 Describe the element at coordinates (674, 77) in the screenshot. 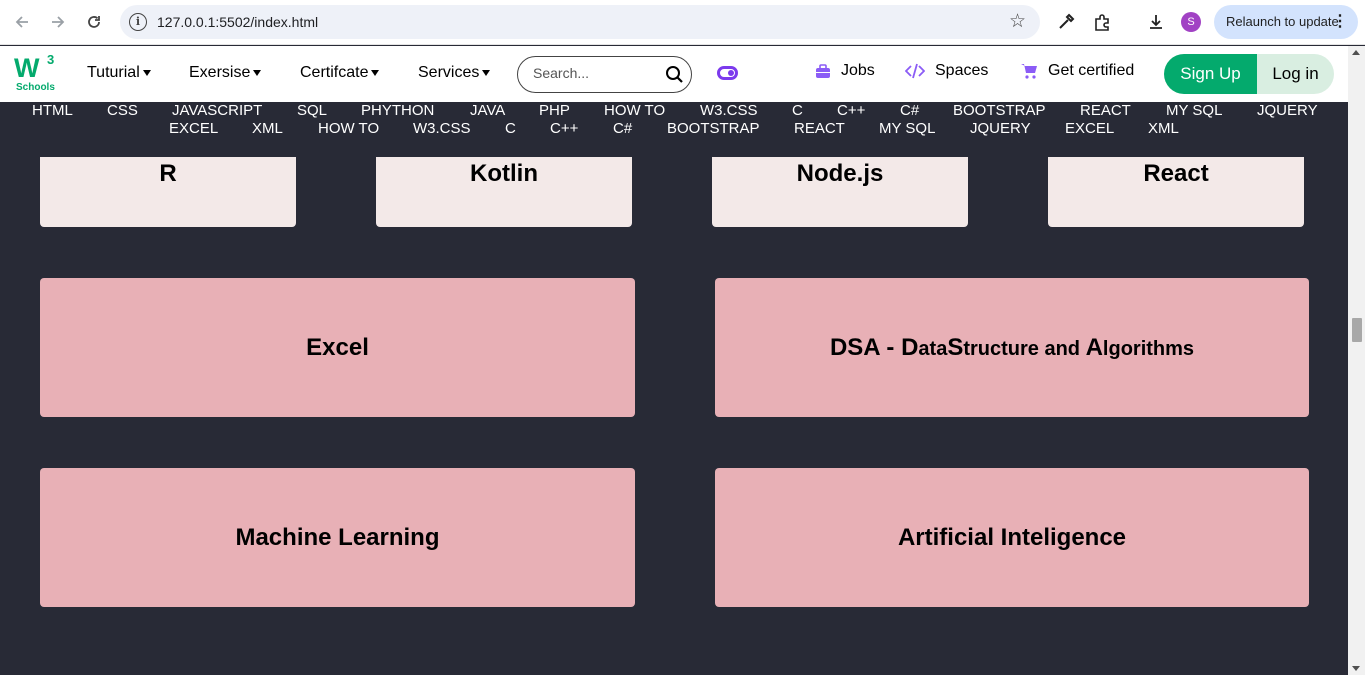

I see `search-icon` at that location.